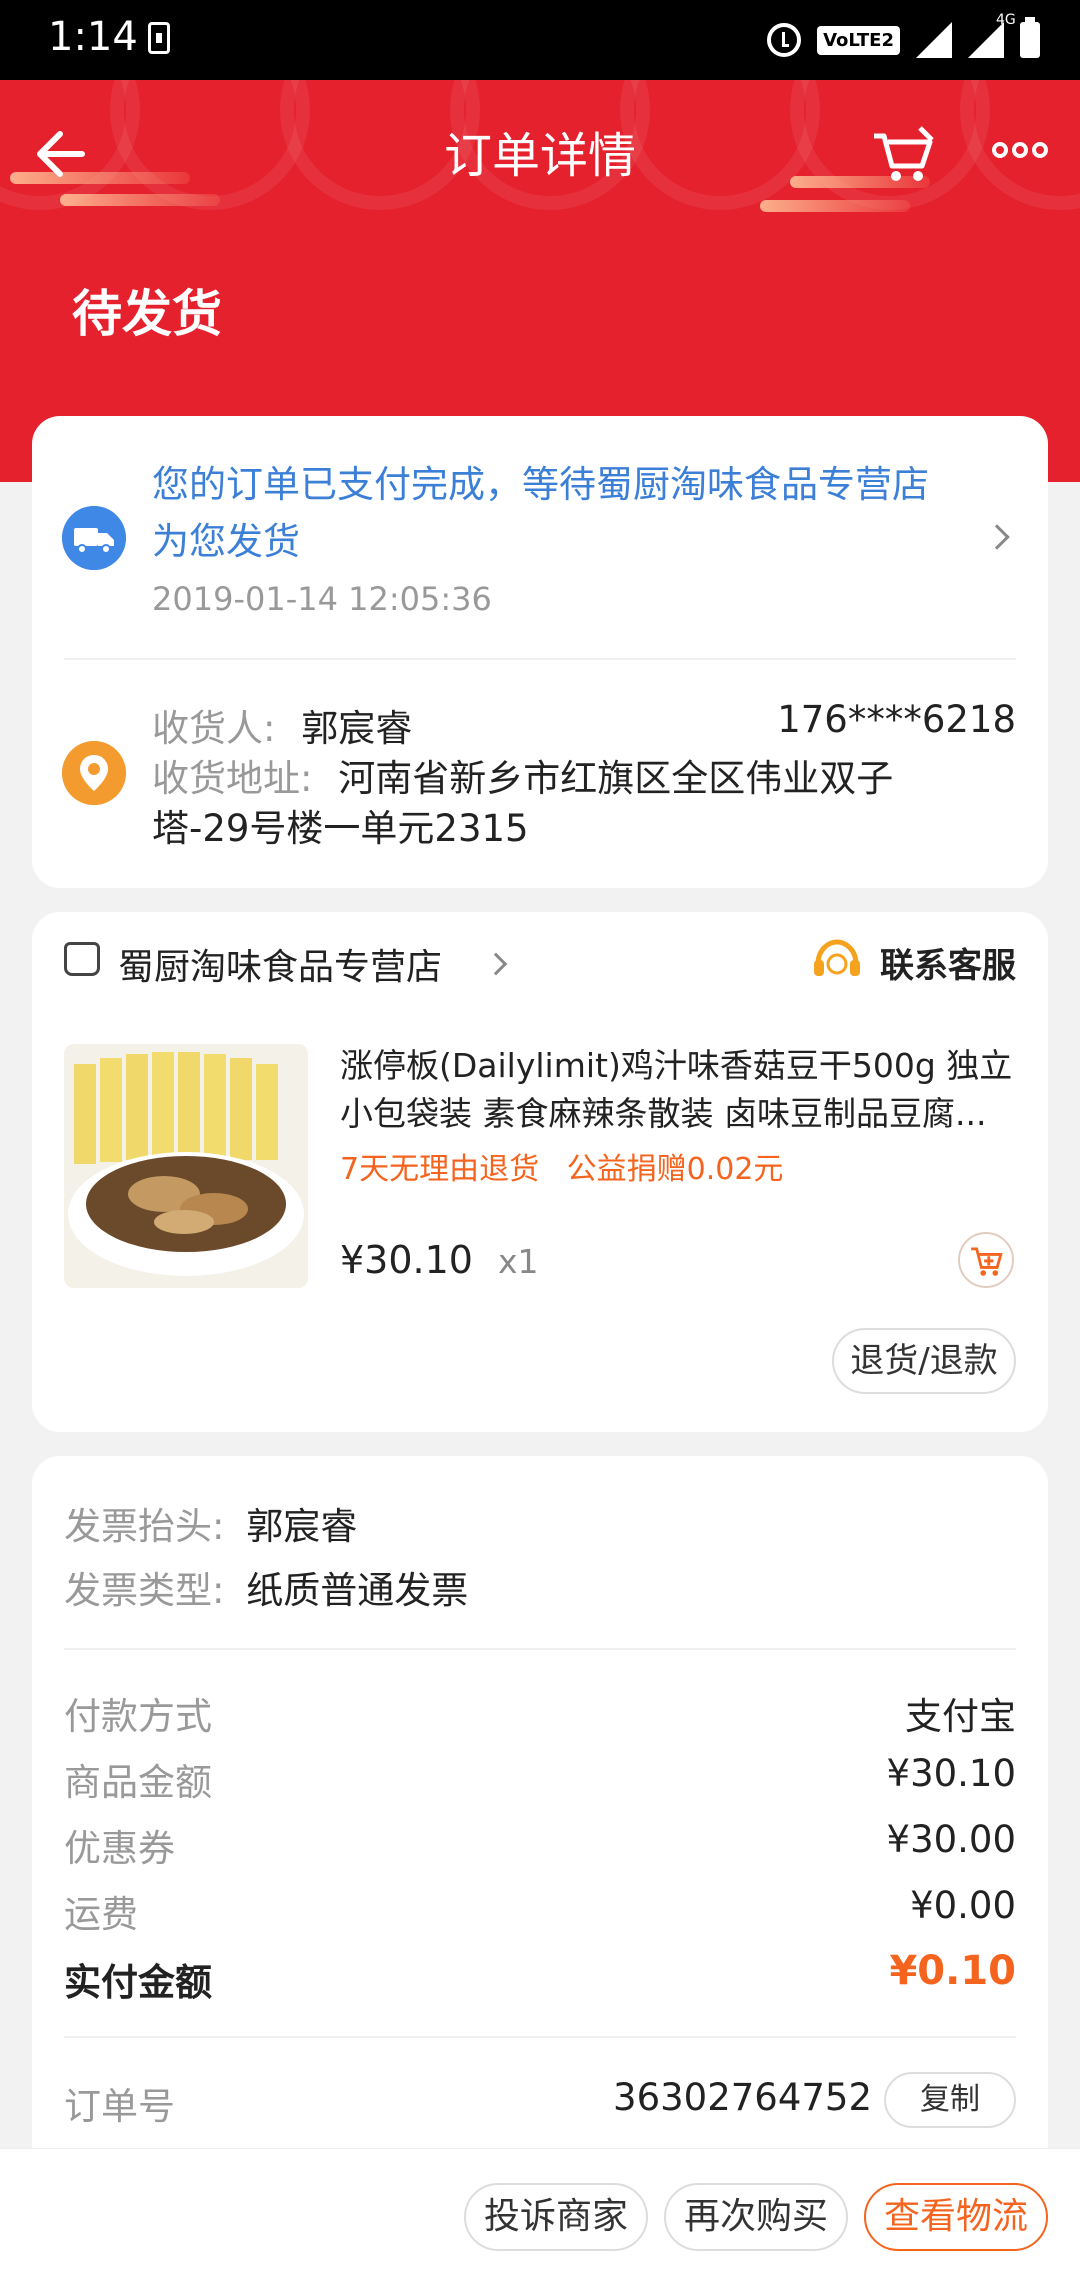 This screenshot has width=1080, height=2280. What do you see at coordinates (322, 599) in the screenshot?
I see `paid-timestamp: 2019-01-14 12:05:36` at bounding box center [322, 599].